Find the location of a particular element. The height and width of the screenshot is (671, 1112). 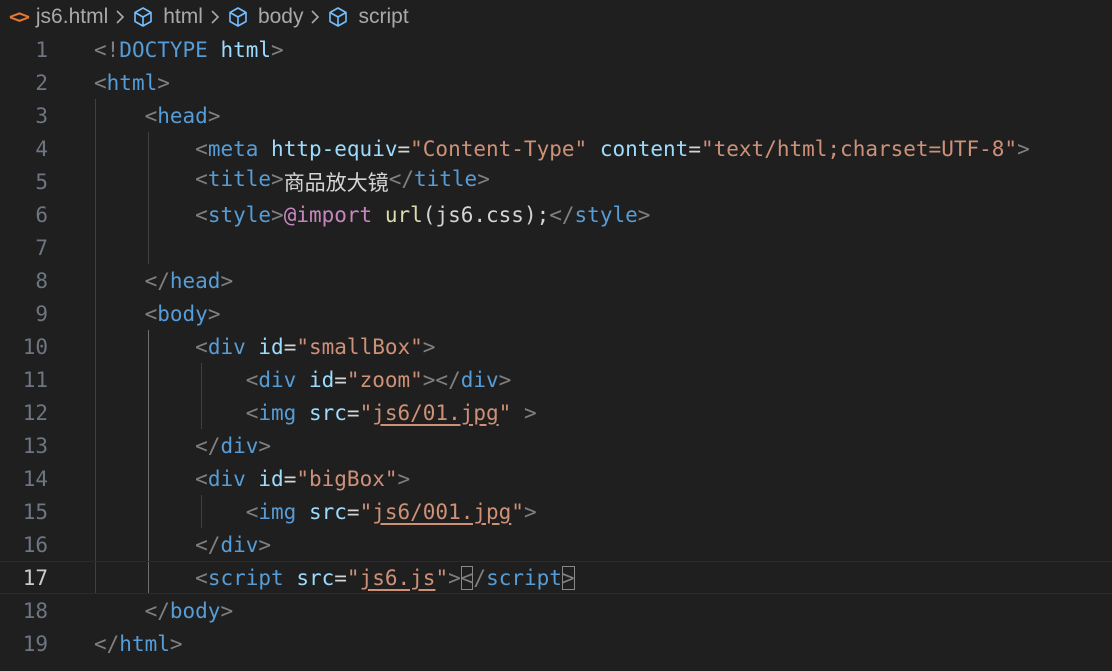

matched-bracket: > is located at coordinates (568, 577).